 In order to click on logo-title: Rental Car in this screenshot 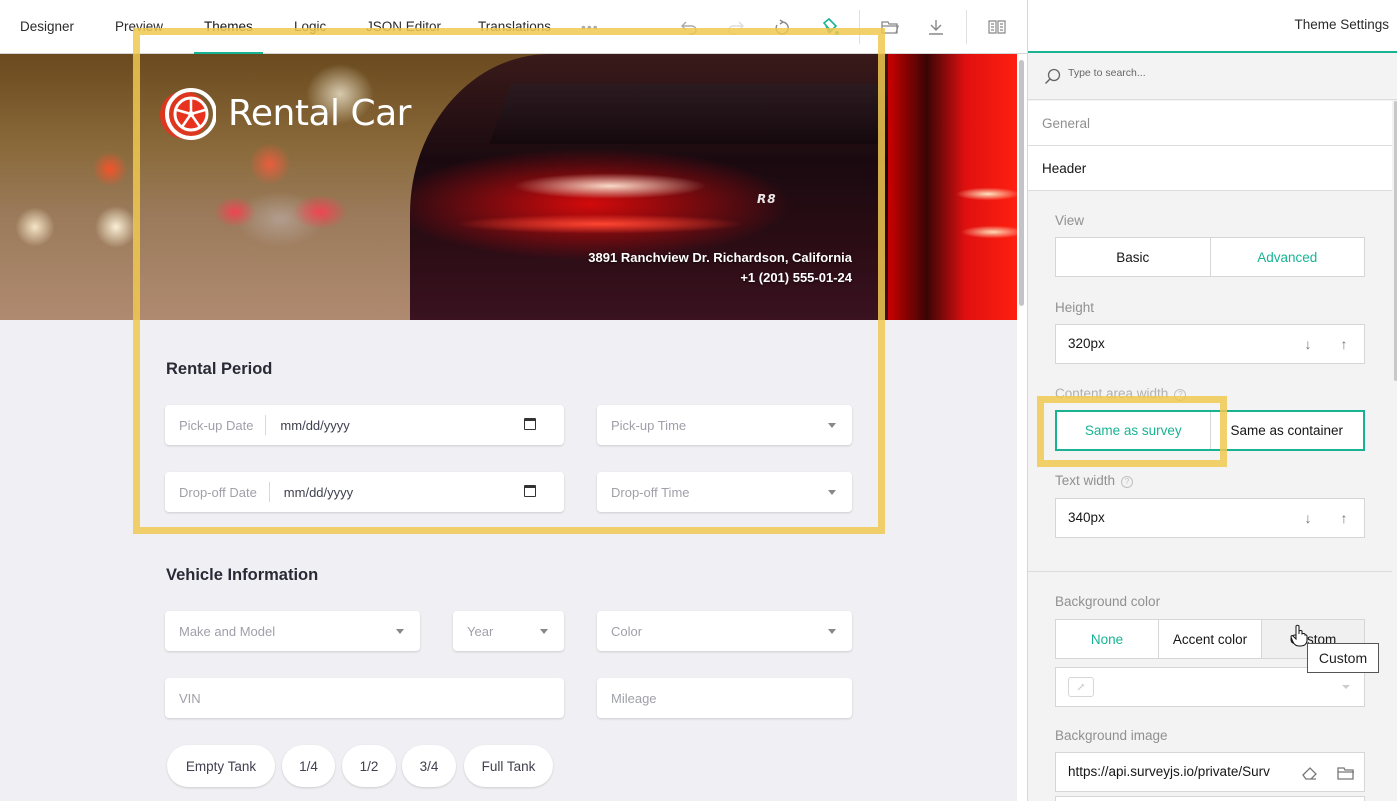, I will do `click(319, 113)`.